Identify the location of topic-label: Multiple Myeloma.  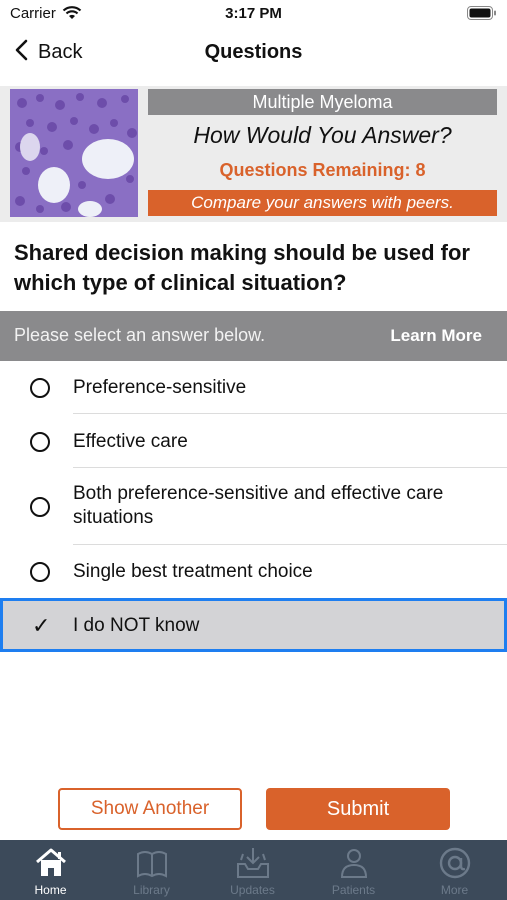
(322, 102).